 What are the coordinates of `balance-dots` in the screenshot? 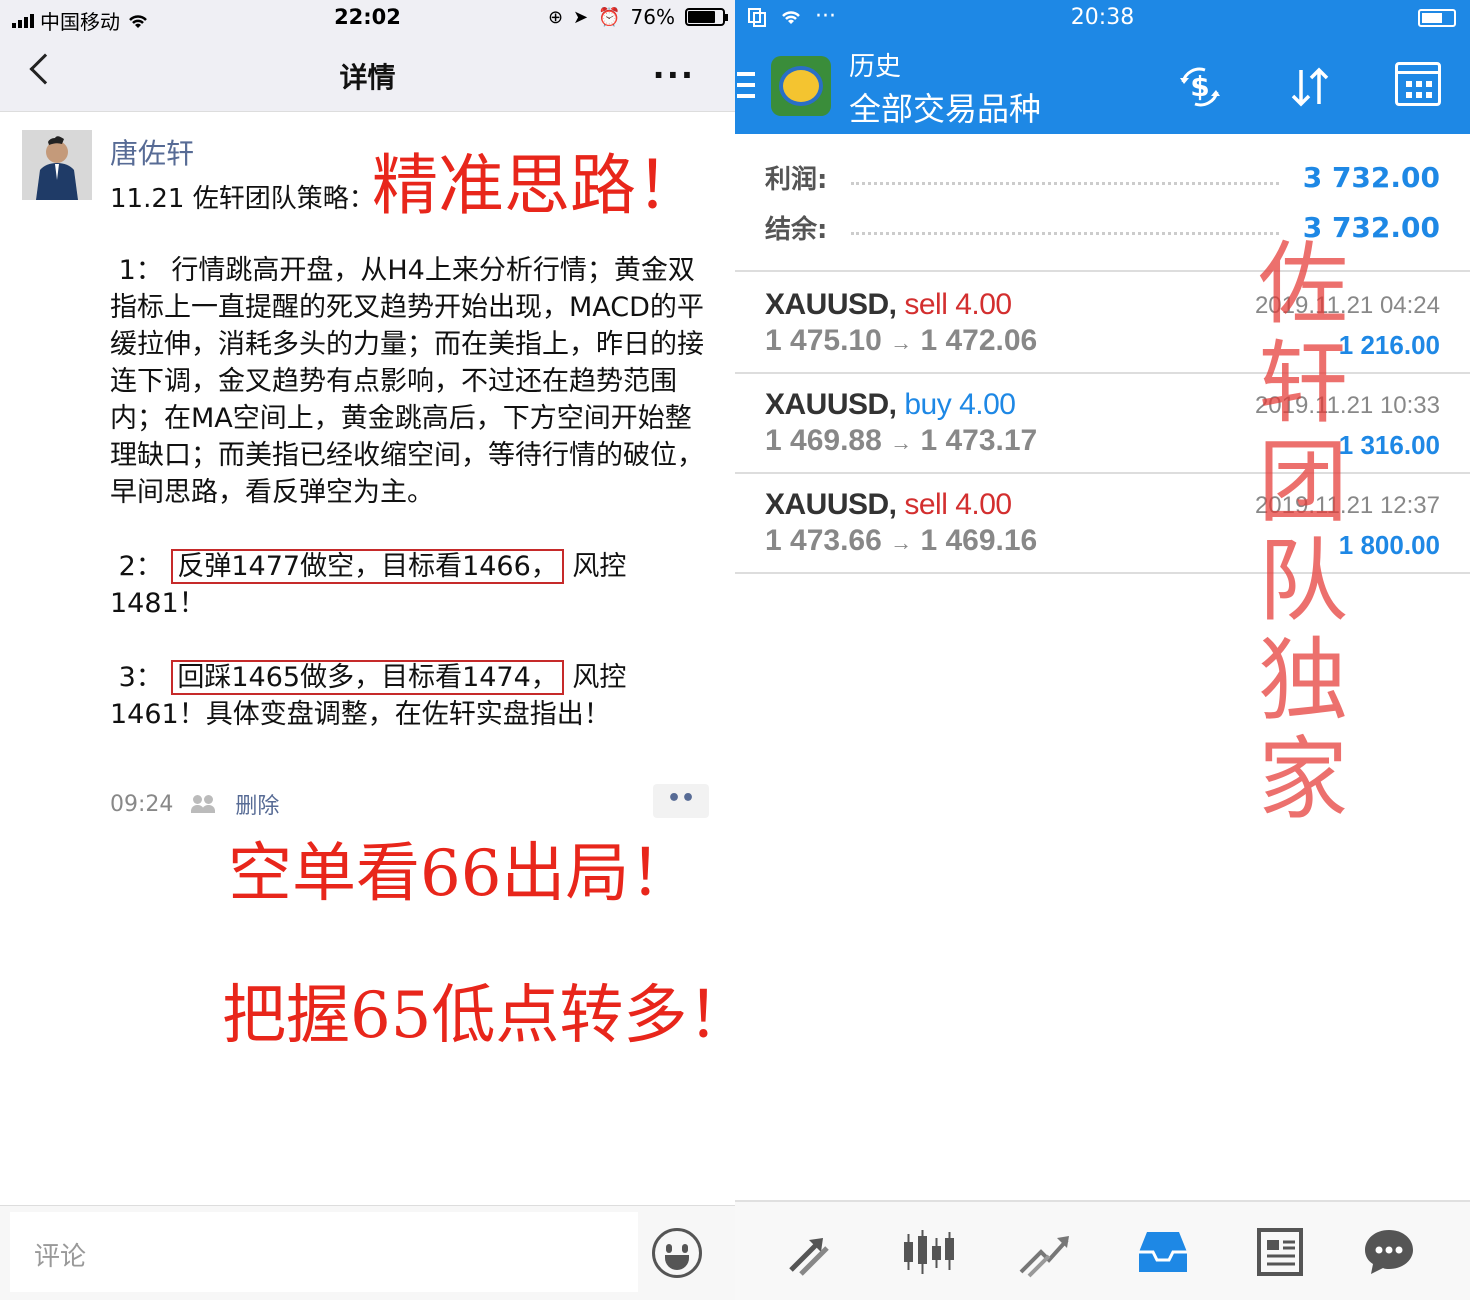 It's located at (1065, 233).